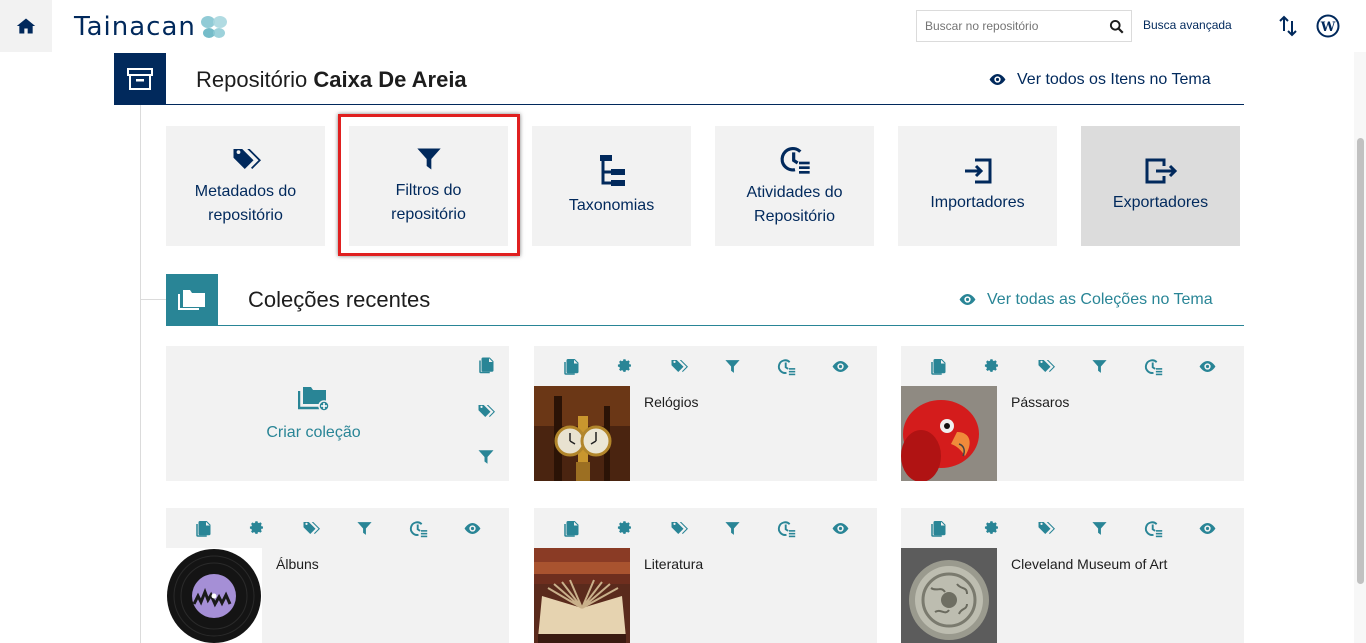 This screenshot has height=643, width=1366. What do you see at coordinates (671, 402) in the screenshot?
I see `collection-name: Relógios` at bounding box center [671, 402].